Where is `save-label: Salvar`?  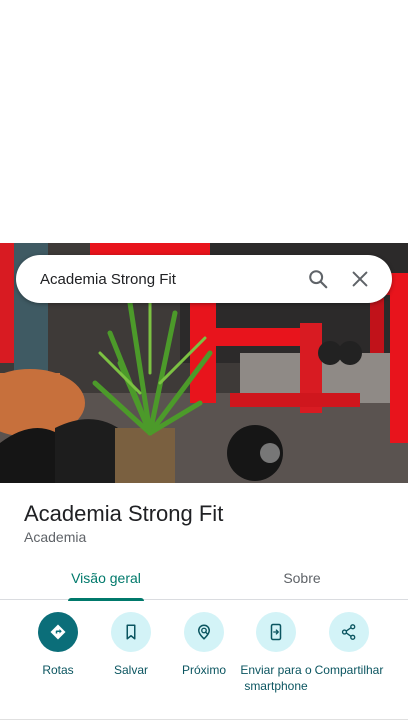 save-label: Salvar is located at coordinates (130, 670).